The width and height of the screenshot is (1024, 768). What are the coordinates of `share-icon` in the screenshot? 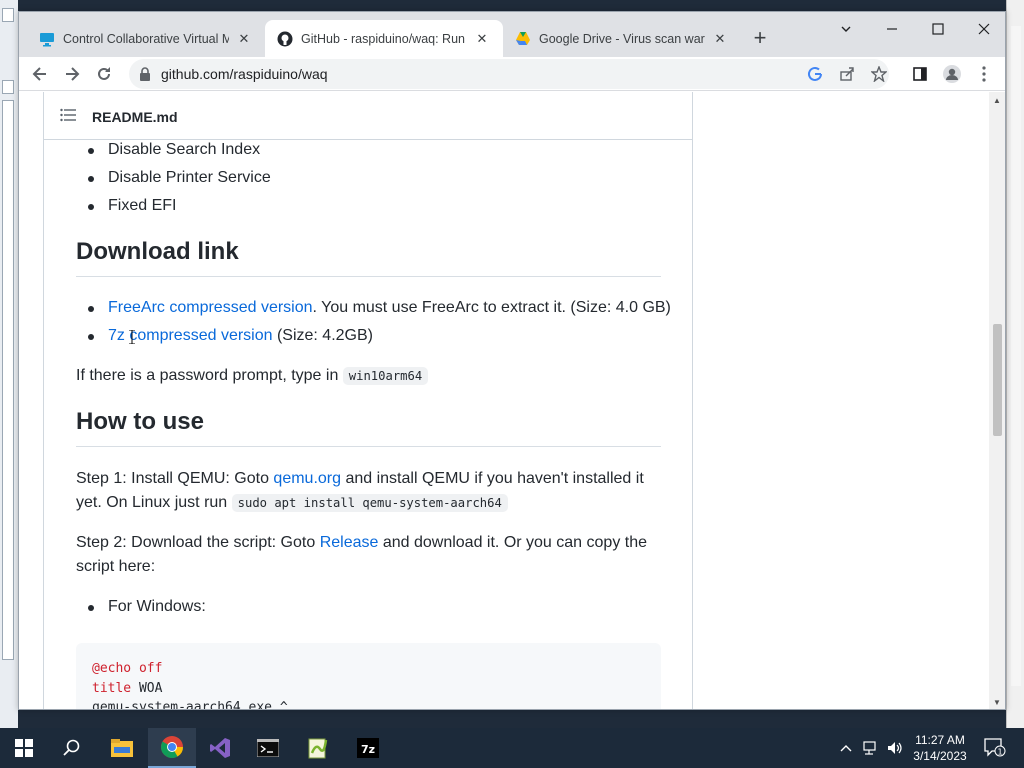 It's located at (847, 74).